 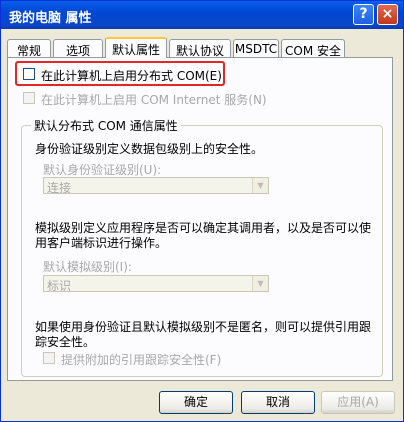 I want to click on enable-com-internet-label: 在此计算机上启用 COM Internet 服务(N), so click(x=154, y=100).